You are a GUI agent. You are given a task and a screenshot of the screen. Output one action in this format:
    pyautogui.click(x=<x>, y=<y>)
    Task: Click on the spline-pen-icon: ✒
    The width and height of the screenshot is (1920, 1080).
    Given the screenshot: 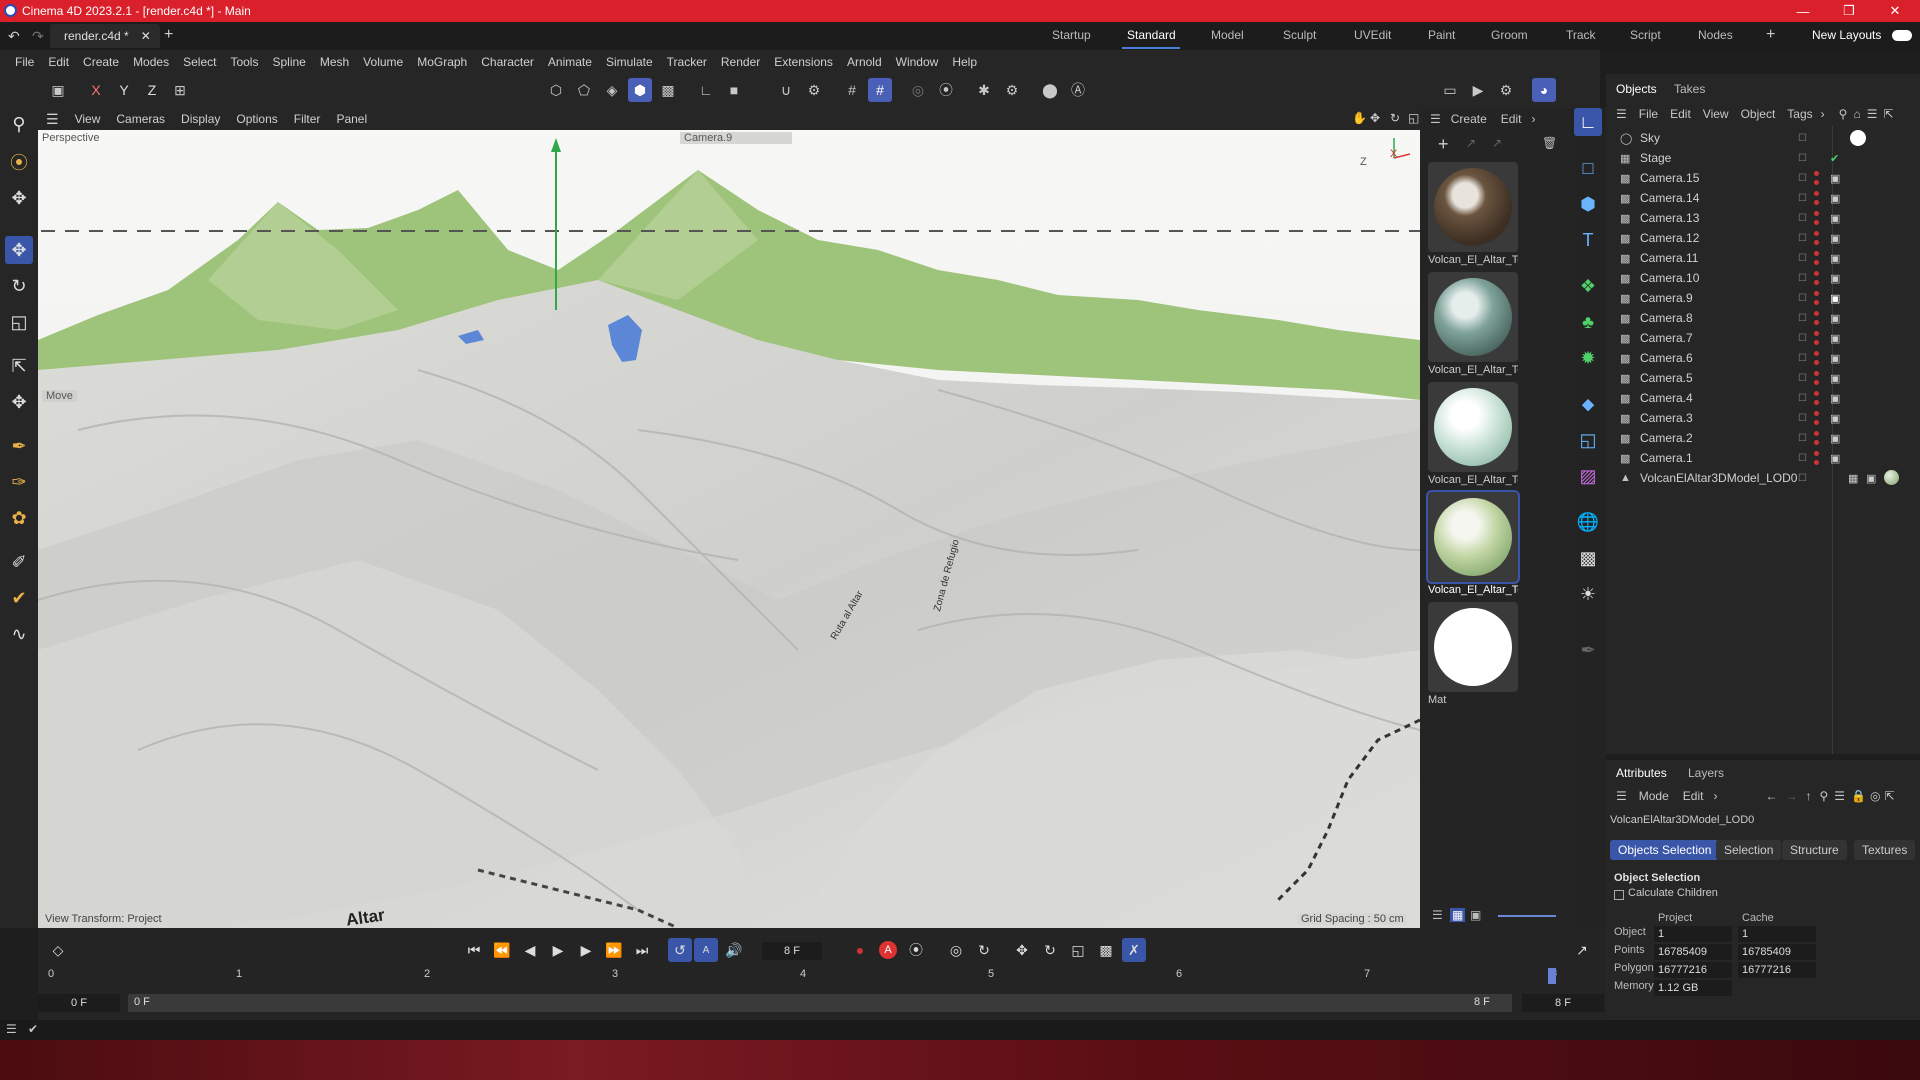 What is the action you would take?
    pyautogui.click(x=19, y=446)
    